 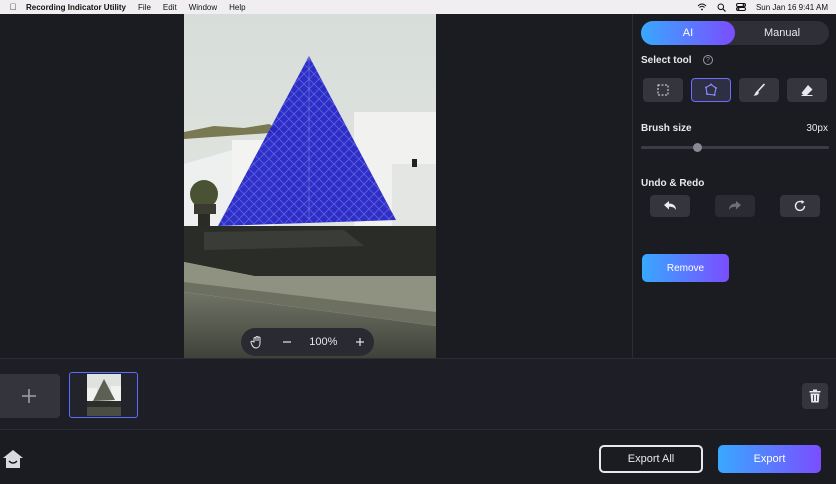 What do you see at coordinates (688, 33) in the screenshot?
I see `tab-ai: AI` at bounding box center [688, 33].